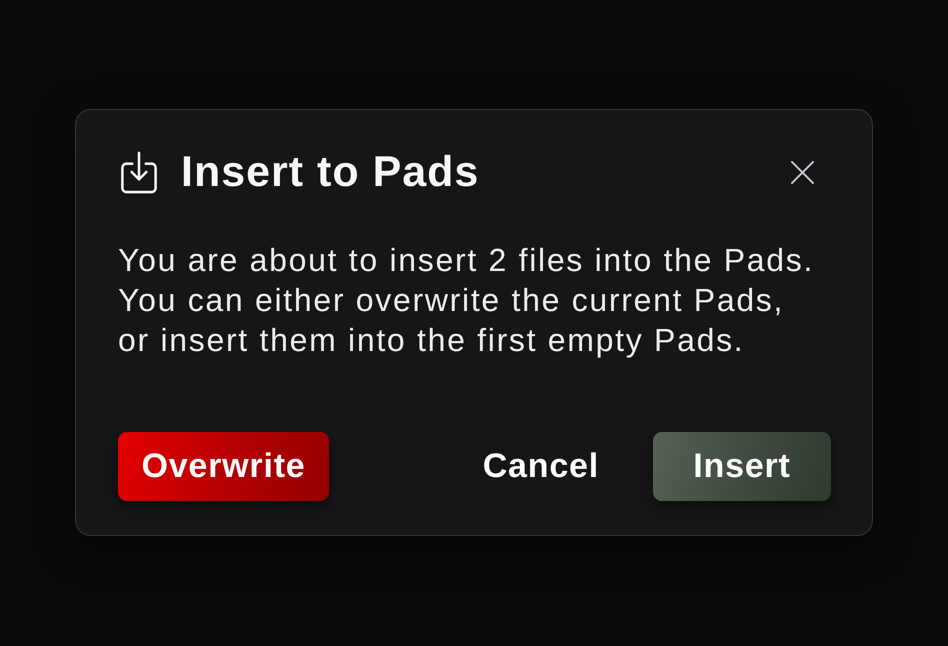 This screenshot has width=948, height=646. Describe the element at coordinates (802, 172) in the screenshot. I see `close-icon` at that location.